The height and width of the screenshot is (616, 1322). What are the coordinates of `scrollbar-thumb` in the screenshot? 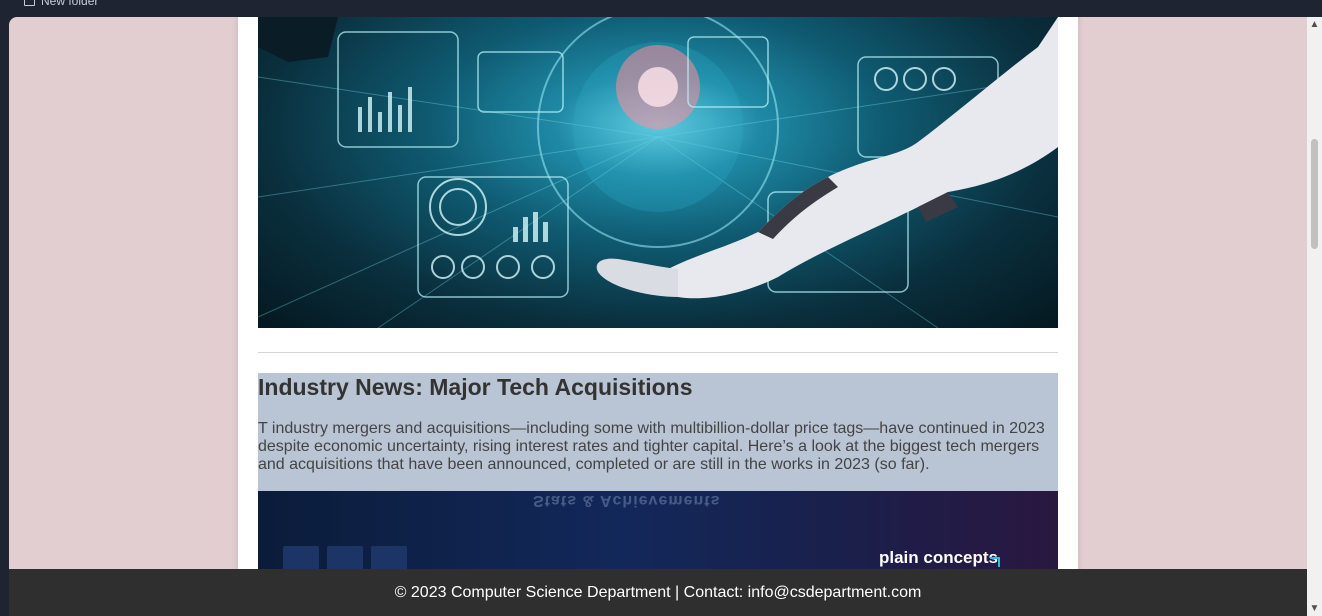 It's located at (1314, 194).